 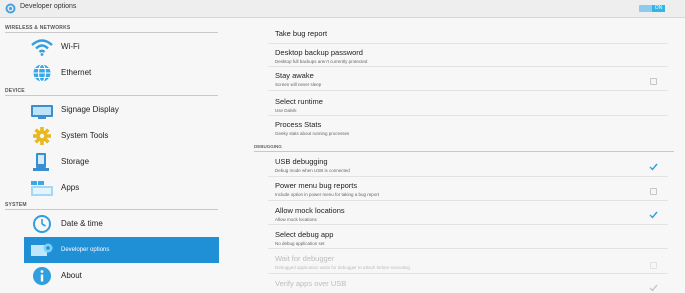 What do you see at coordinates (296, 219) in the screenshot?
I see `setting-summary: Allow mock locations` at bounding box center [296, 219].